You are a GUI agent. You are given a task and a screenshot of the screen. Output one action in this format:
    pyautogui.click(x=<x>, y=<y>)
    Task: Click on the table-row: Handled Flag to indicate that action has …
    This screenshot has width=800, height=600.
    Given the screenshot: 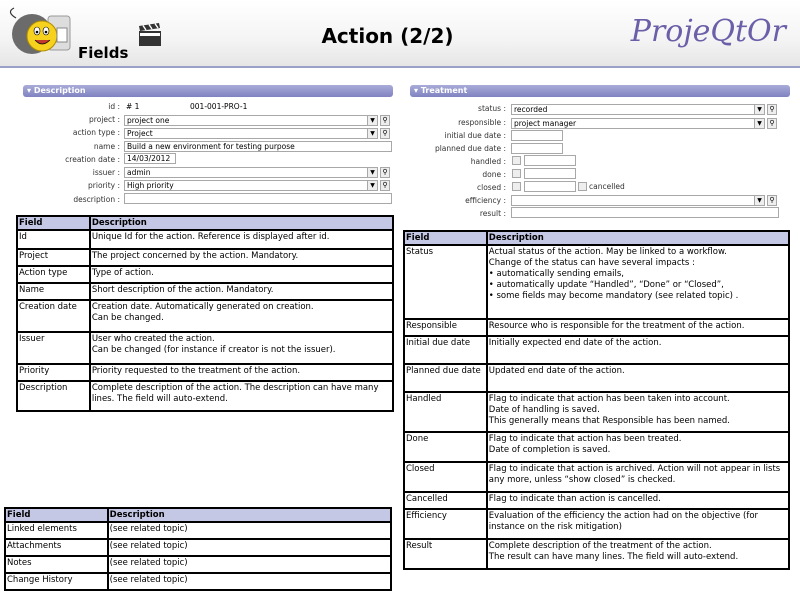 What is the action you would take?
    pyautogui.click(x=597, y=412)
    